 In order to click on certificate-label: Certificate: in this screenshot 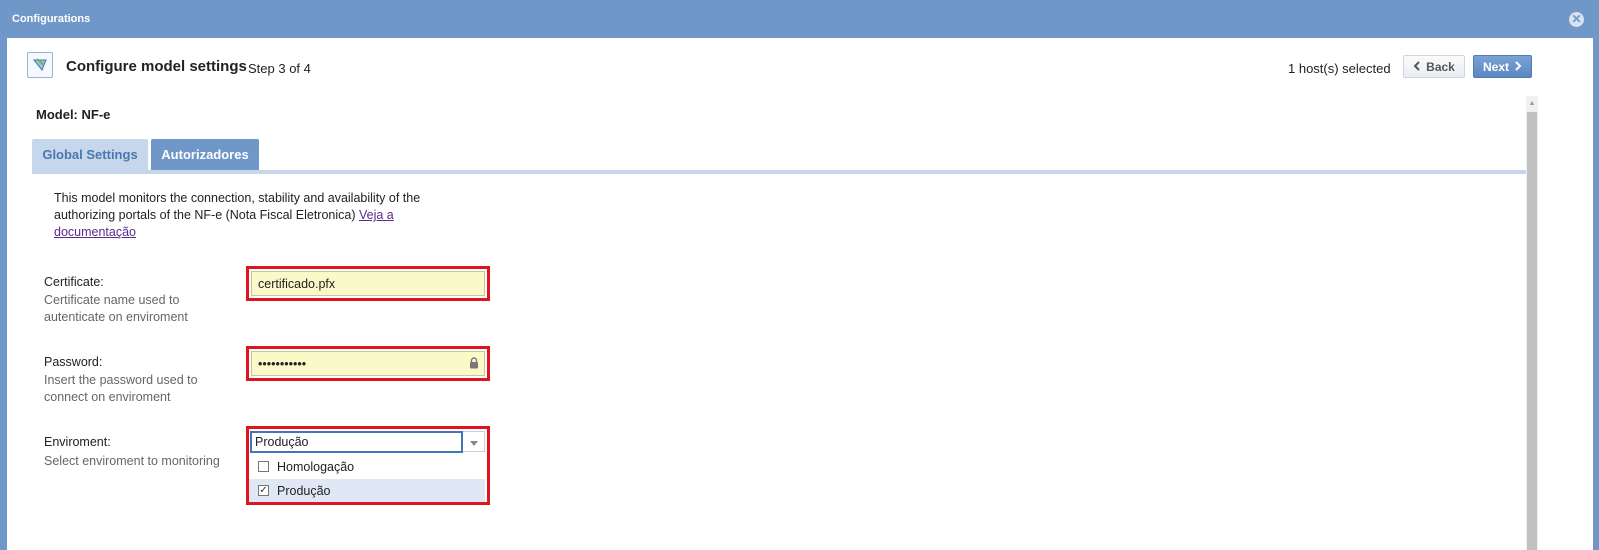, I will do `click(74, 282)`.